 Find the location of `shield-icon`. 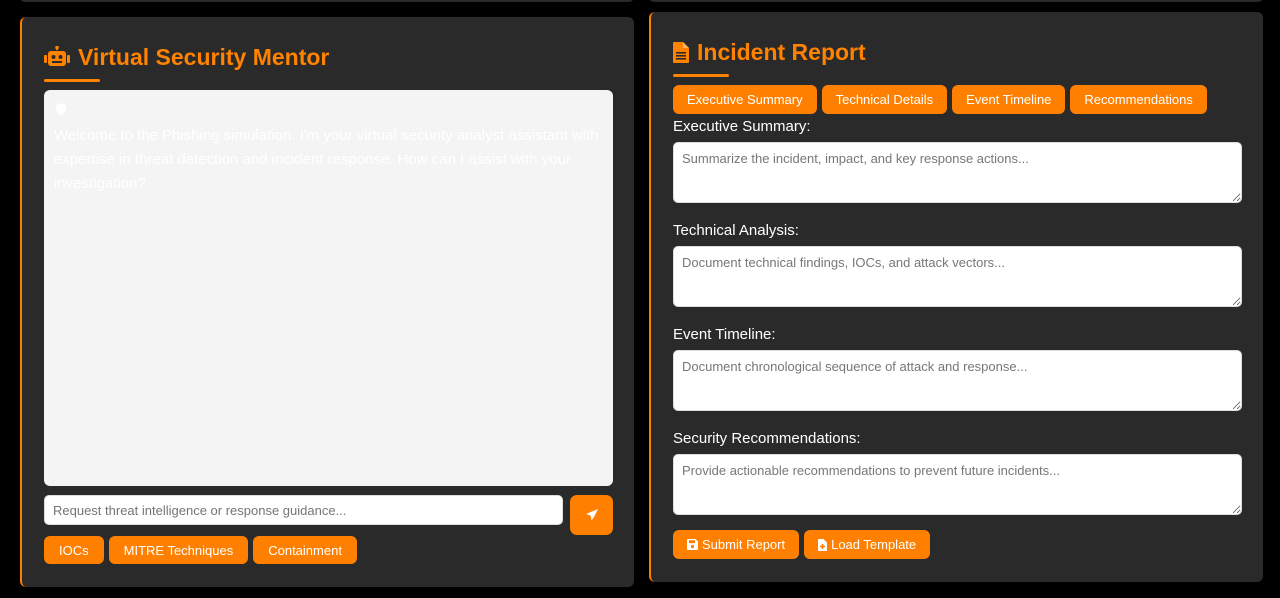

shield-icon is located at coordinates (61, 109).